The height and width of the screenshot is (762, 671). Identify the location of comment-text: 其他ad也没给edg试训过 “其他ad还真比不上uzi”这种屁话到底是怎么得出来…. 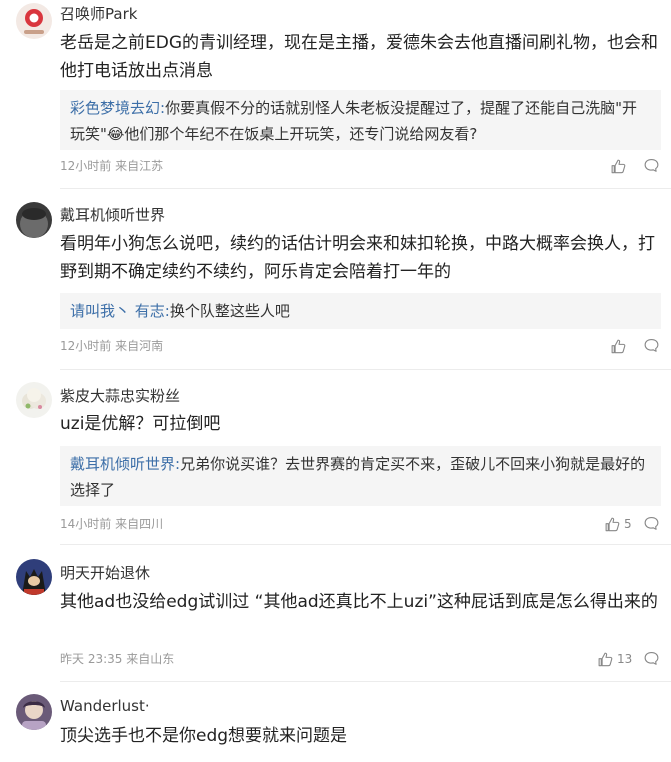
(359, 602).